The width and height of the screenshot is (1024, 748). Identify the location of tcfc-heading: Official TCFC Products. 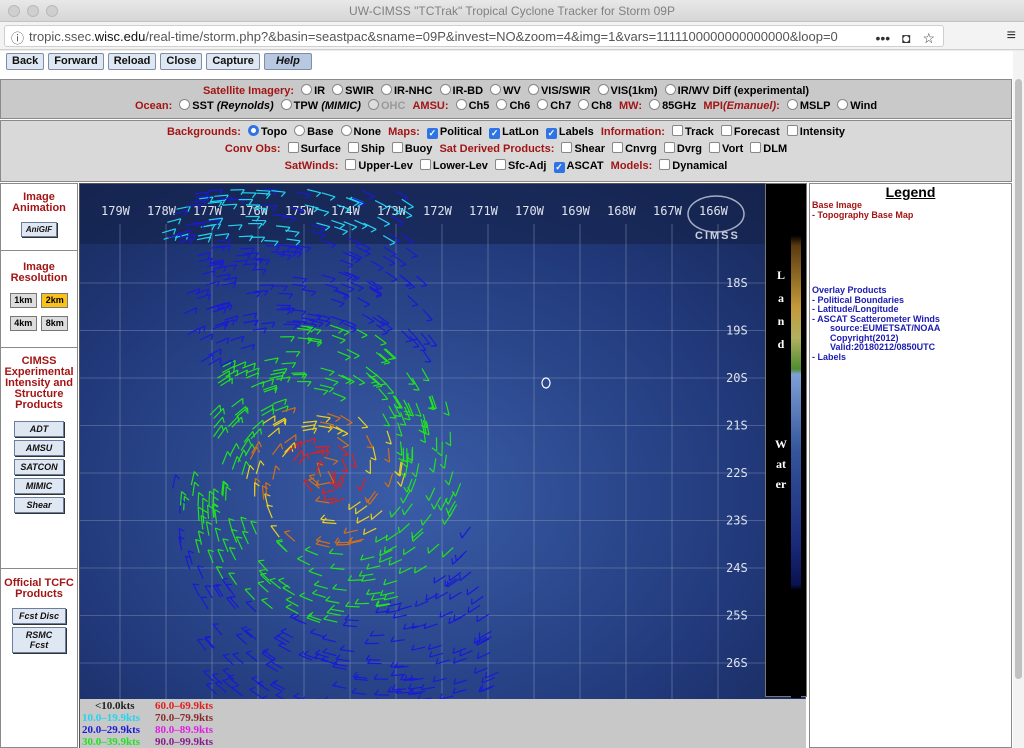
(39, 588).